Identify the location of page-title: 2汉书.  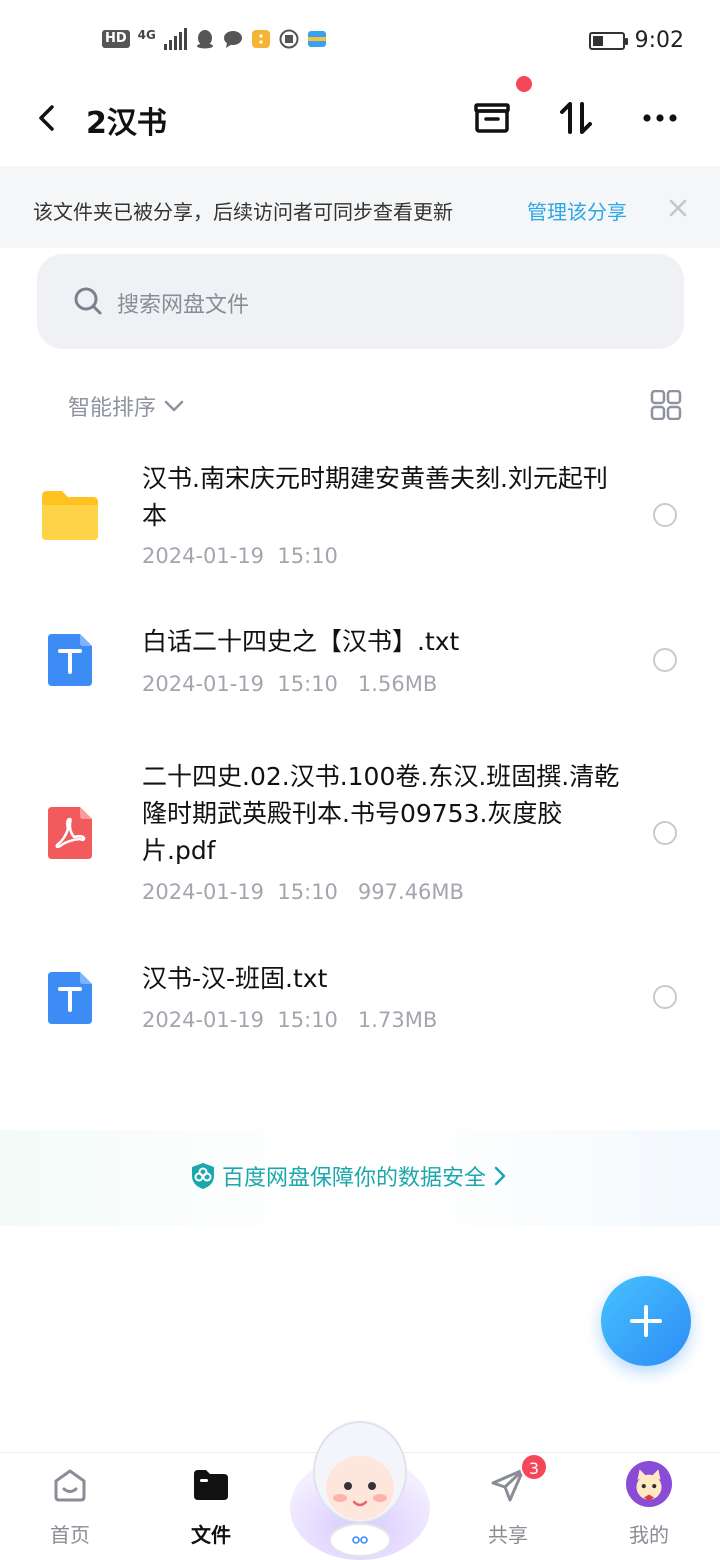
(126, 123).